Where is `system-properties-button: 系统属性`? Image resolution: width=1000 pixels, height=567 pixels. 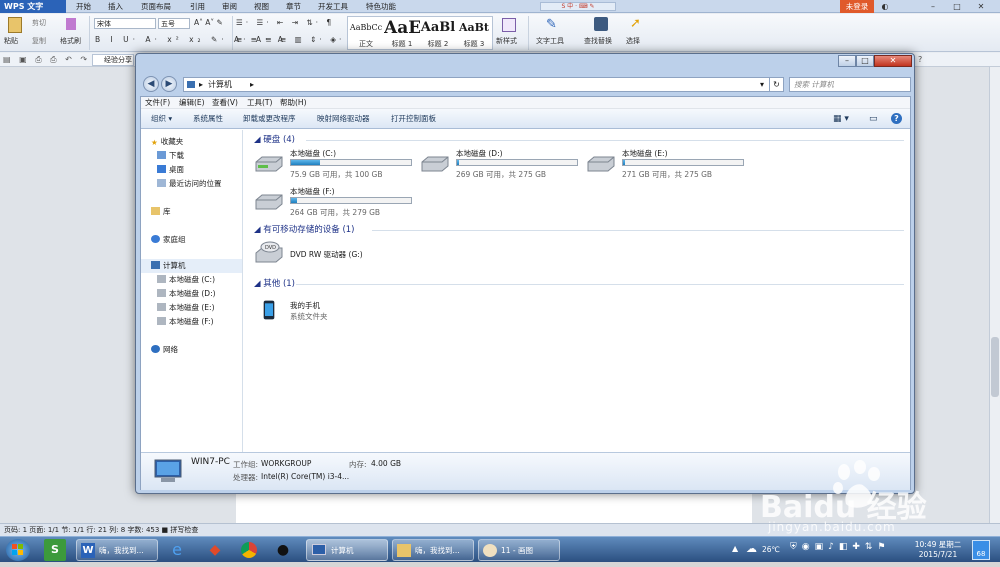 system-properties-button: 系统属性 is located at coordinates (208, 119).